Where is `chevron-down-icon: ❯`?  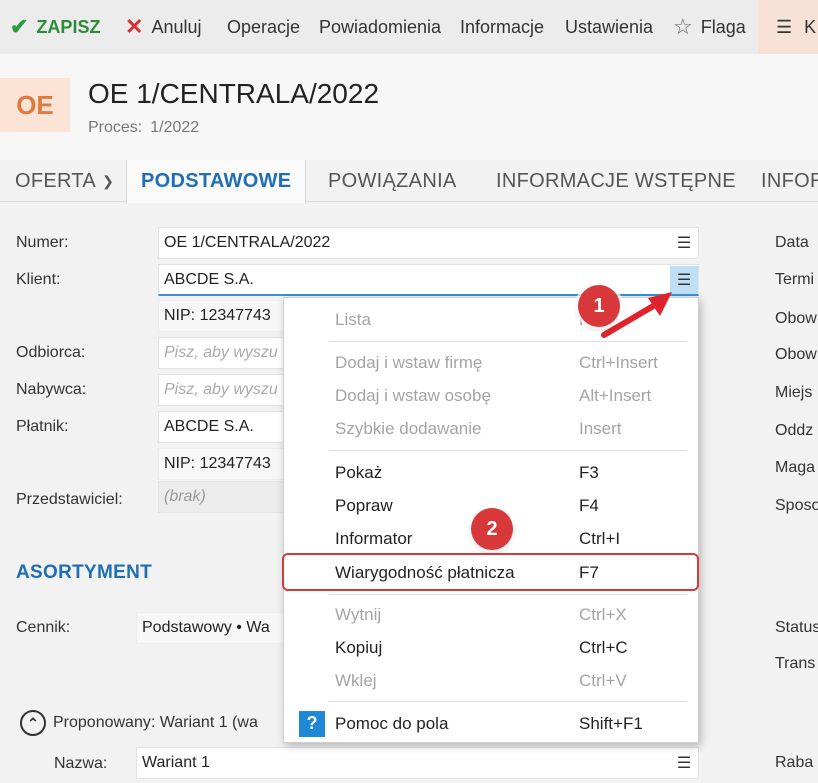 chevron-down-icon: ❯ is located at coordinates (108, 180).